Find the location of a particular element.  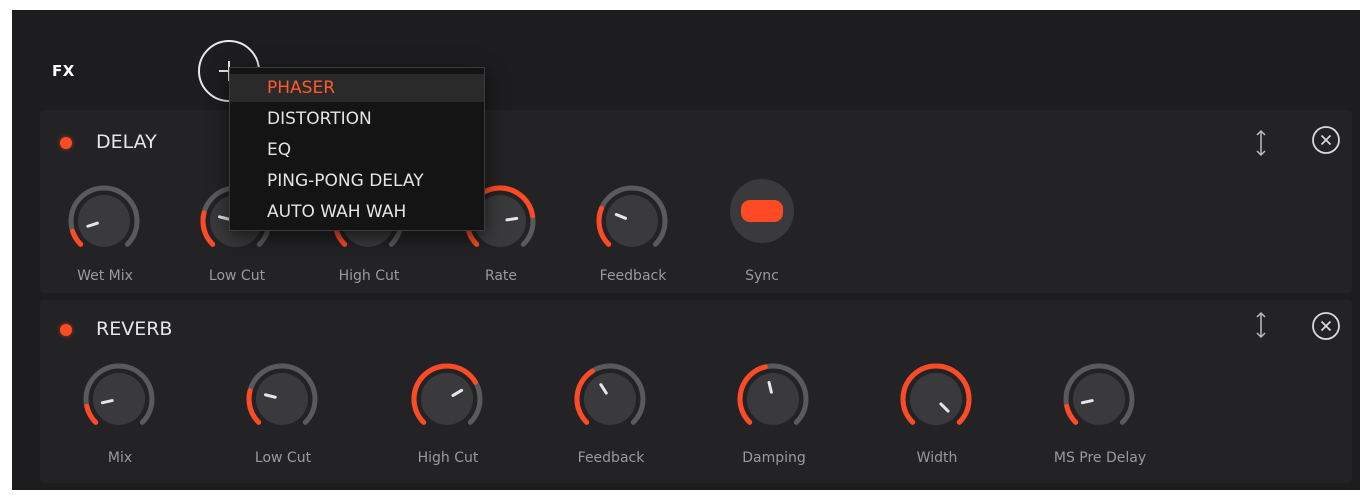

knob-damping is located at coordinates (773, 399).